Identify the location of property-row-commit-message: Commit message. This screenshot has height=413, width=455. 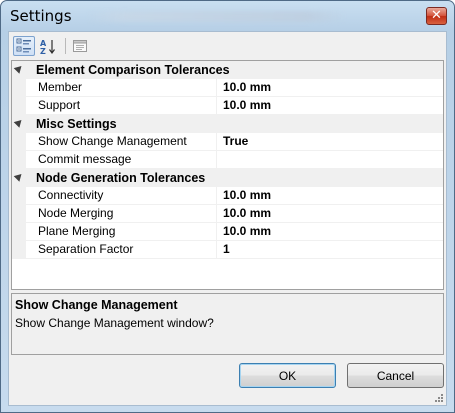
(227, 160).